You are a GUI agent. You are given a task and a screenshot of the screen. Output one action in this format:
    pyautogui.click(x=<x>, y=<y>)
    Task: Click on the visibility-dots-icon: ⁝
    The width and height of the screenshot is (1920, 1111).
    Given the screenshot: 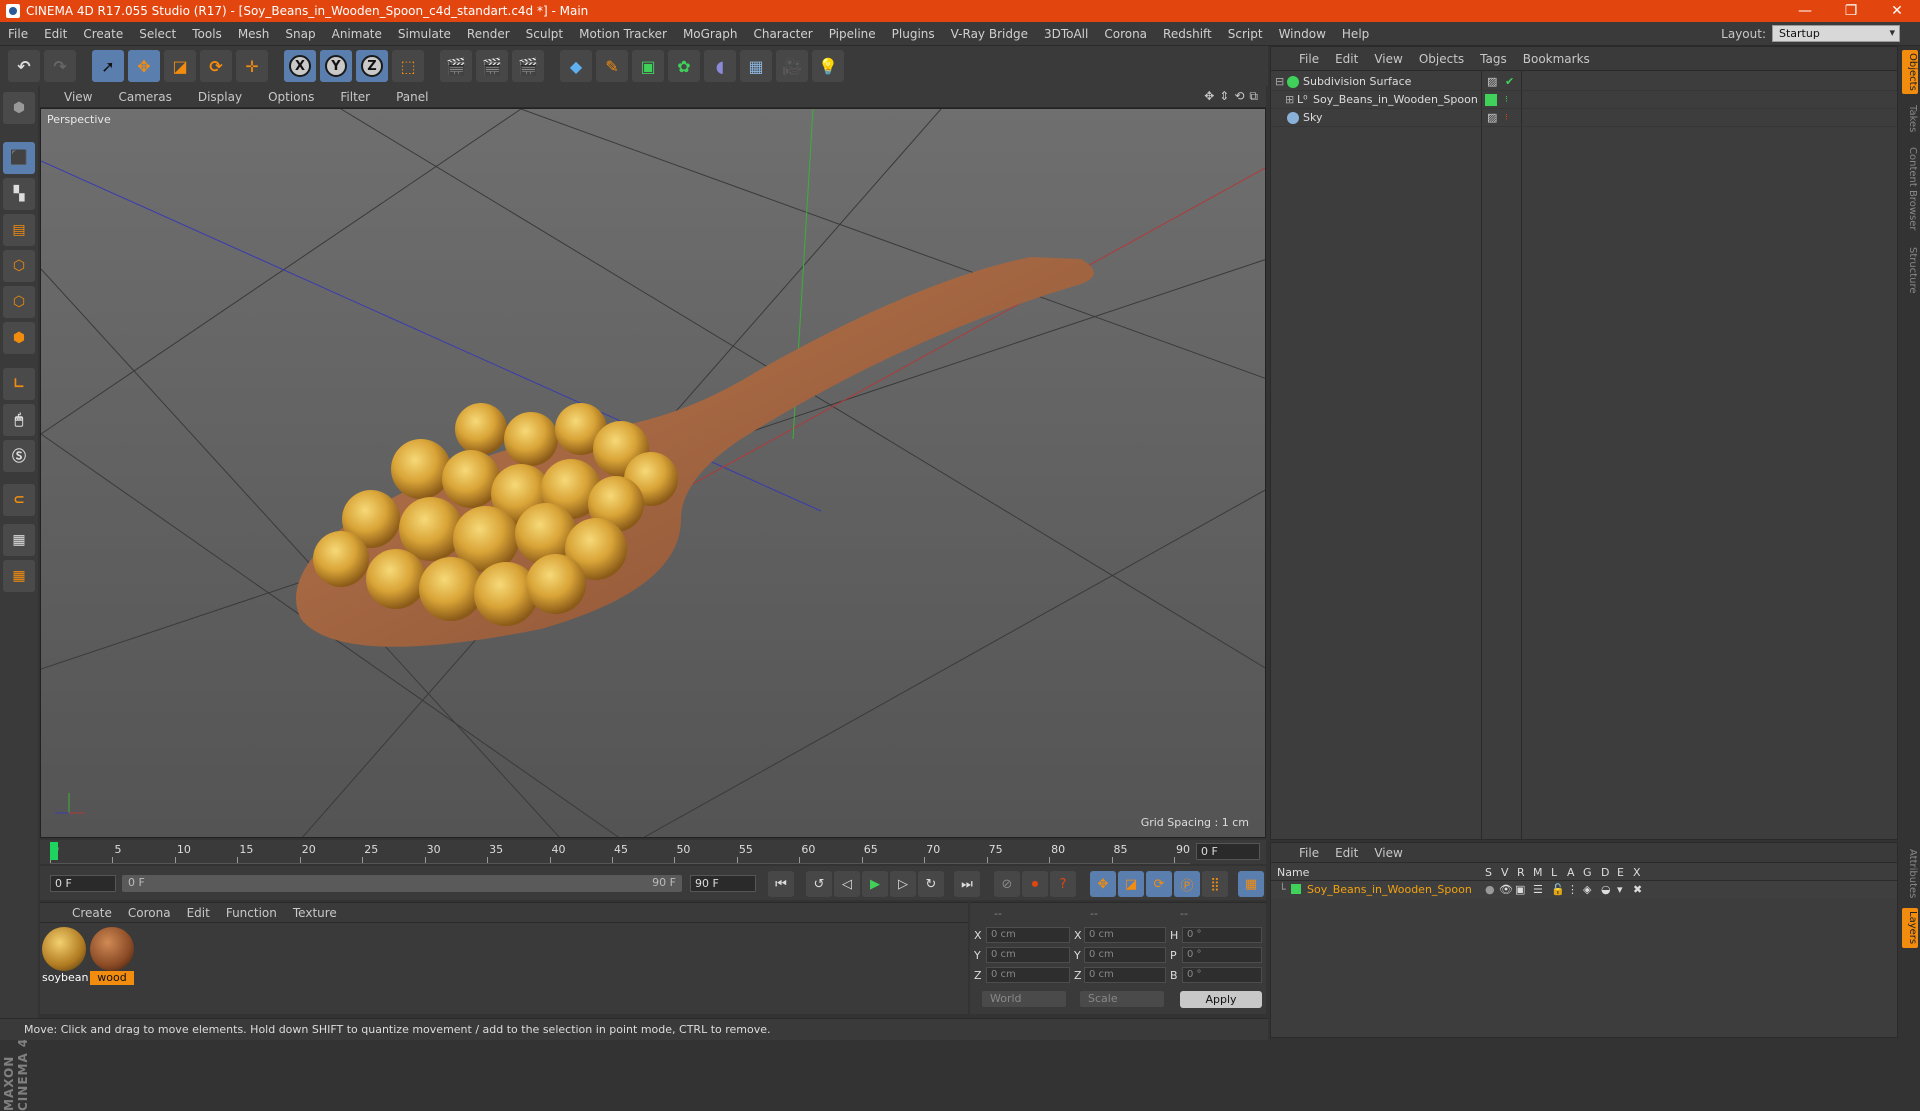 What is the action you would take?
    pyautogui.click(x=1506, y=100)
    